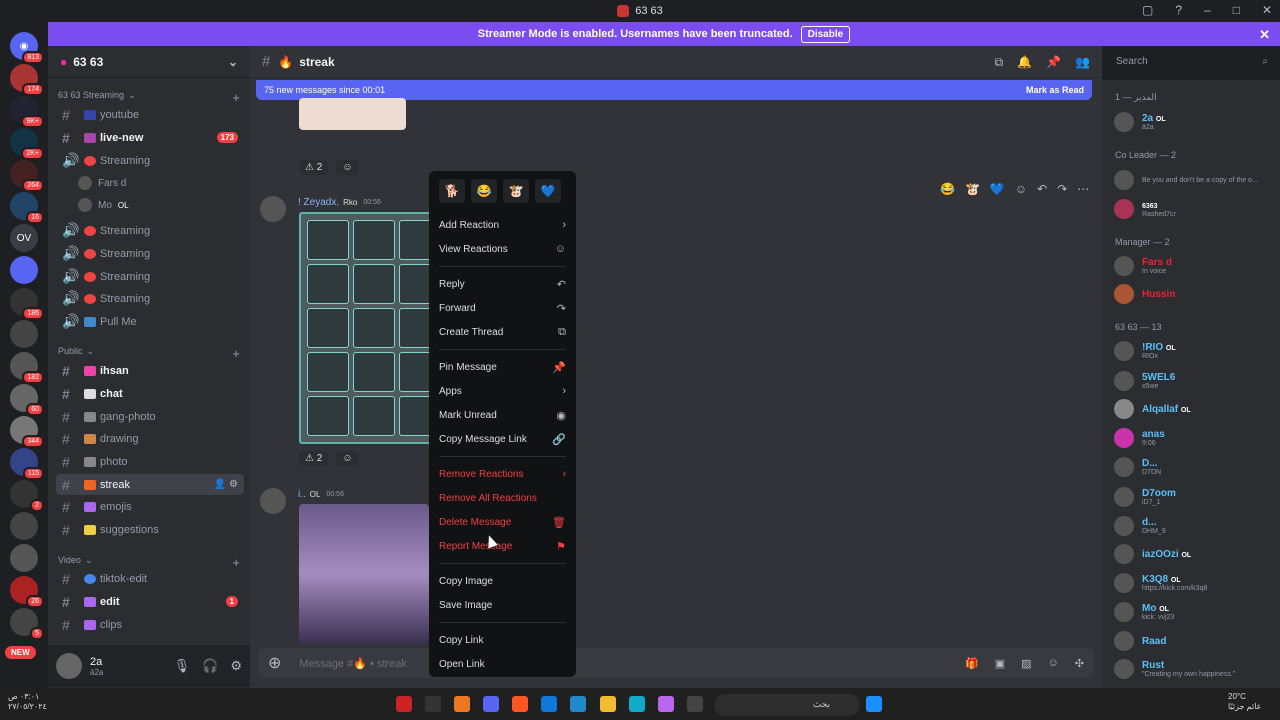  Describe the element at coordinates (502, 522) in the screenshot. I see `menu-delete-message: Delete Message 🗑` at that location.